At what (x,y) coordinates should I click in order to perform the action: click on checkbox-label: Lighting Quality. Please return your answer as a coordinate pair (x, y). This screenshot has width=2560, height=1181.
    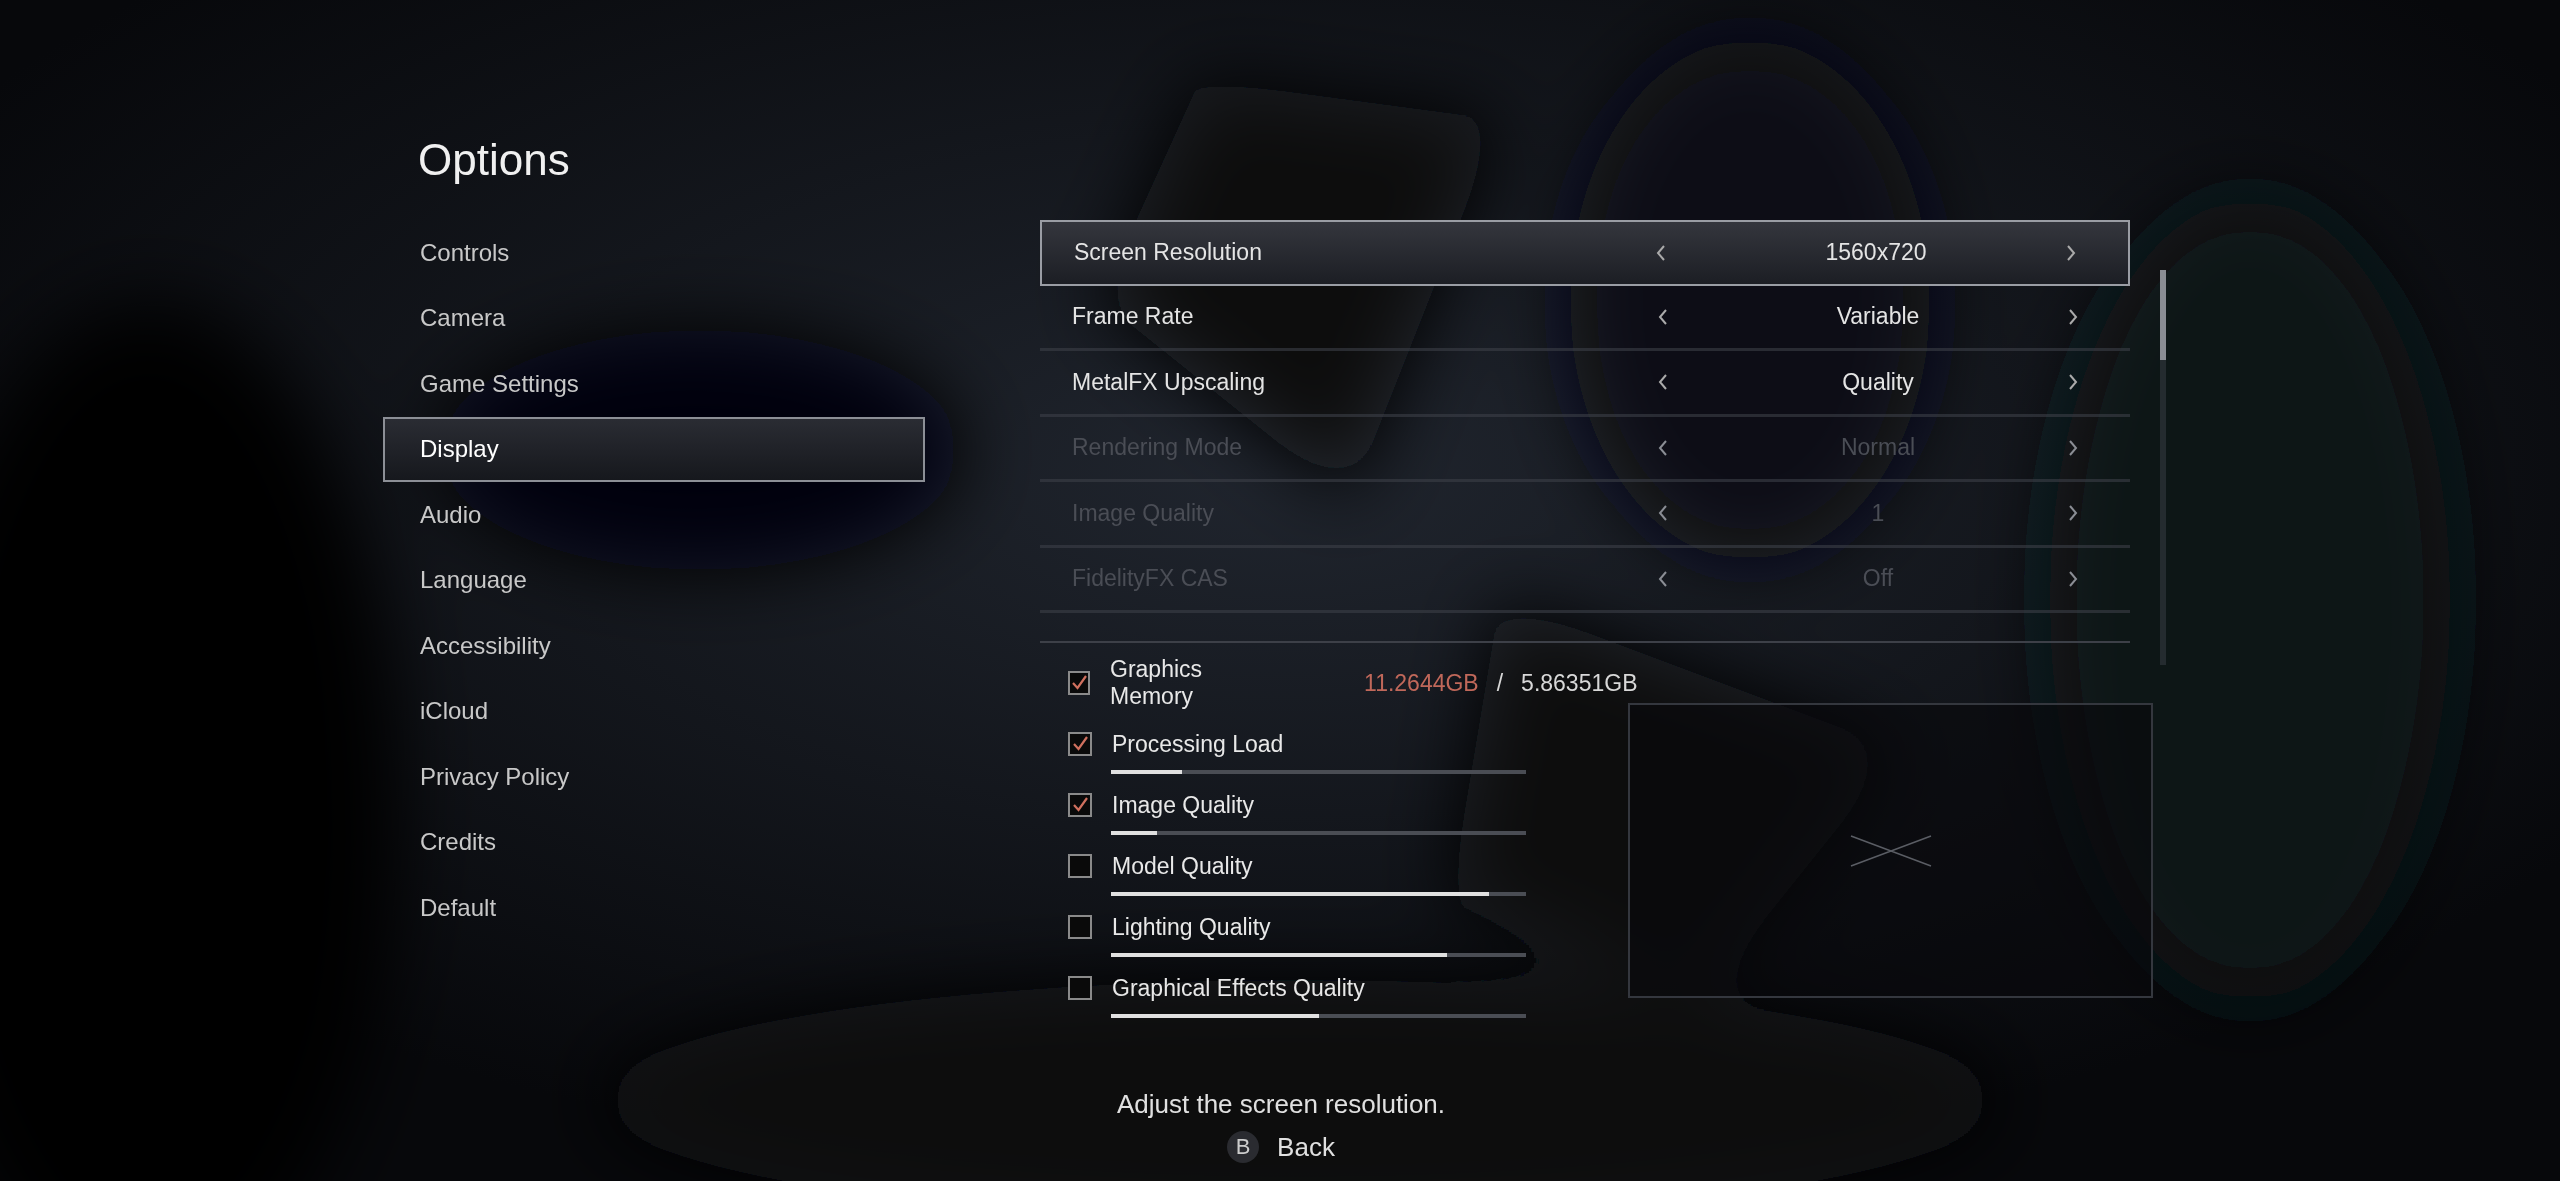
    Looking at the image, I should click on (1191, 927).